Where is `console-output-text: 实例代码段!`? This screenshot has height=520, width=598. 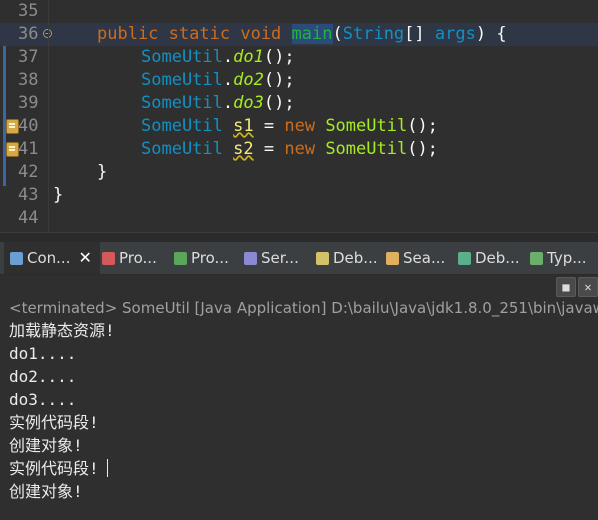
console-output-text: 实例代码段! is located at coordinates (54, 468).